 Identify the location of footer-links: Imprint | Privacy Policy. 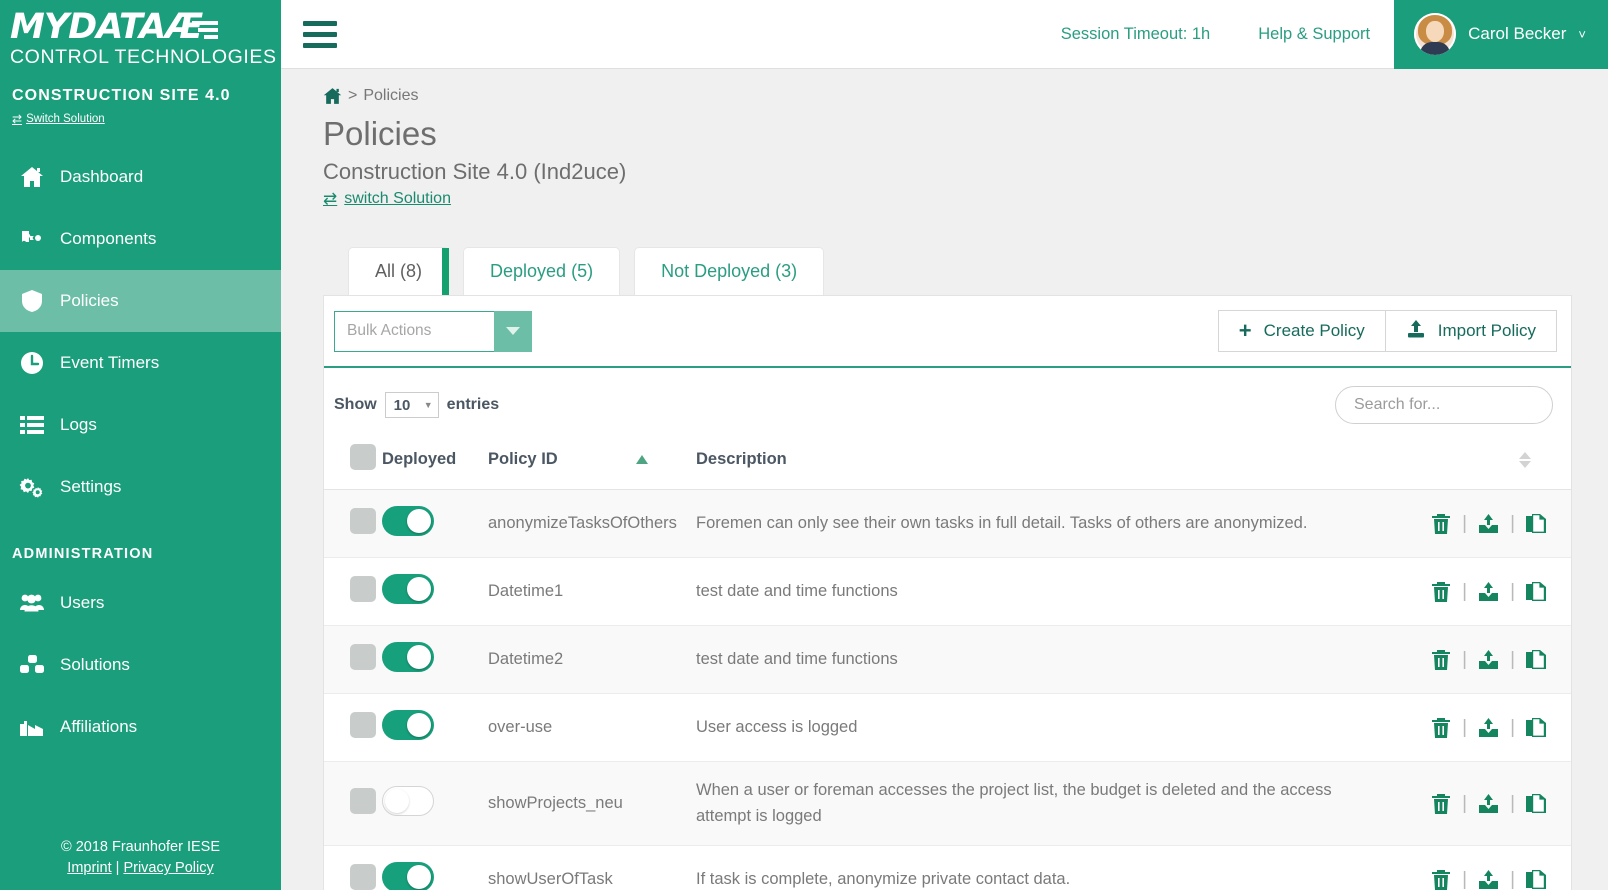
(140, 869).